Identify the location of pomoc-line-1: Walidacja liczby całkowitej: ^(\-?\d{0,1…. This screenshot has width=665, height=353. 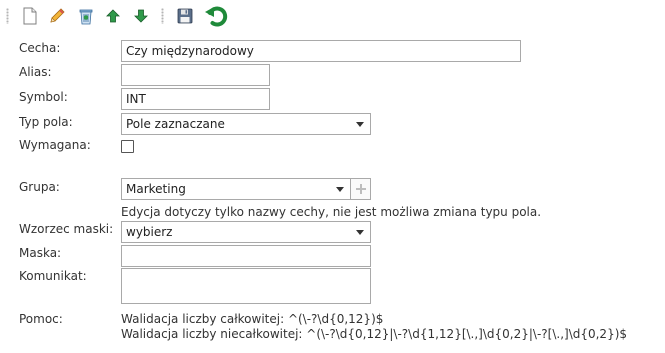
(252, 319).